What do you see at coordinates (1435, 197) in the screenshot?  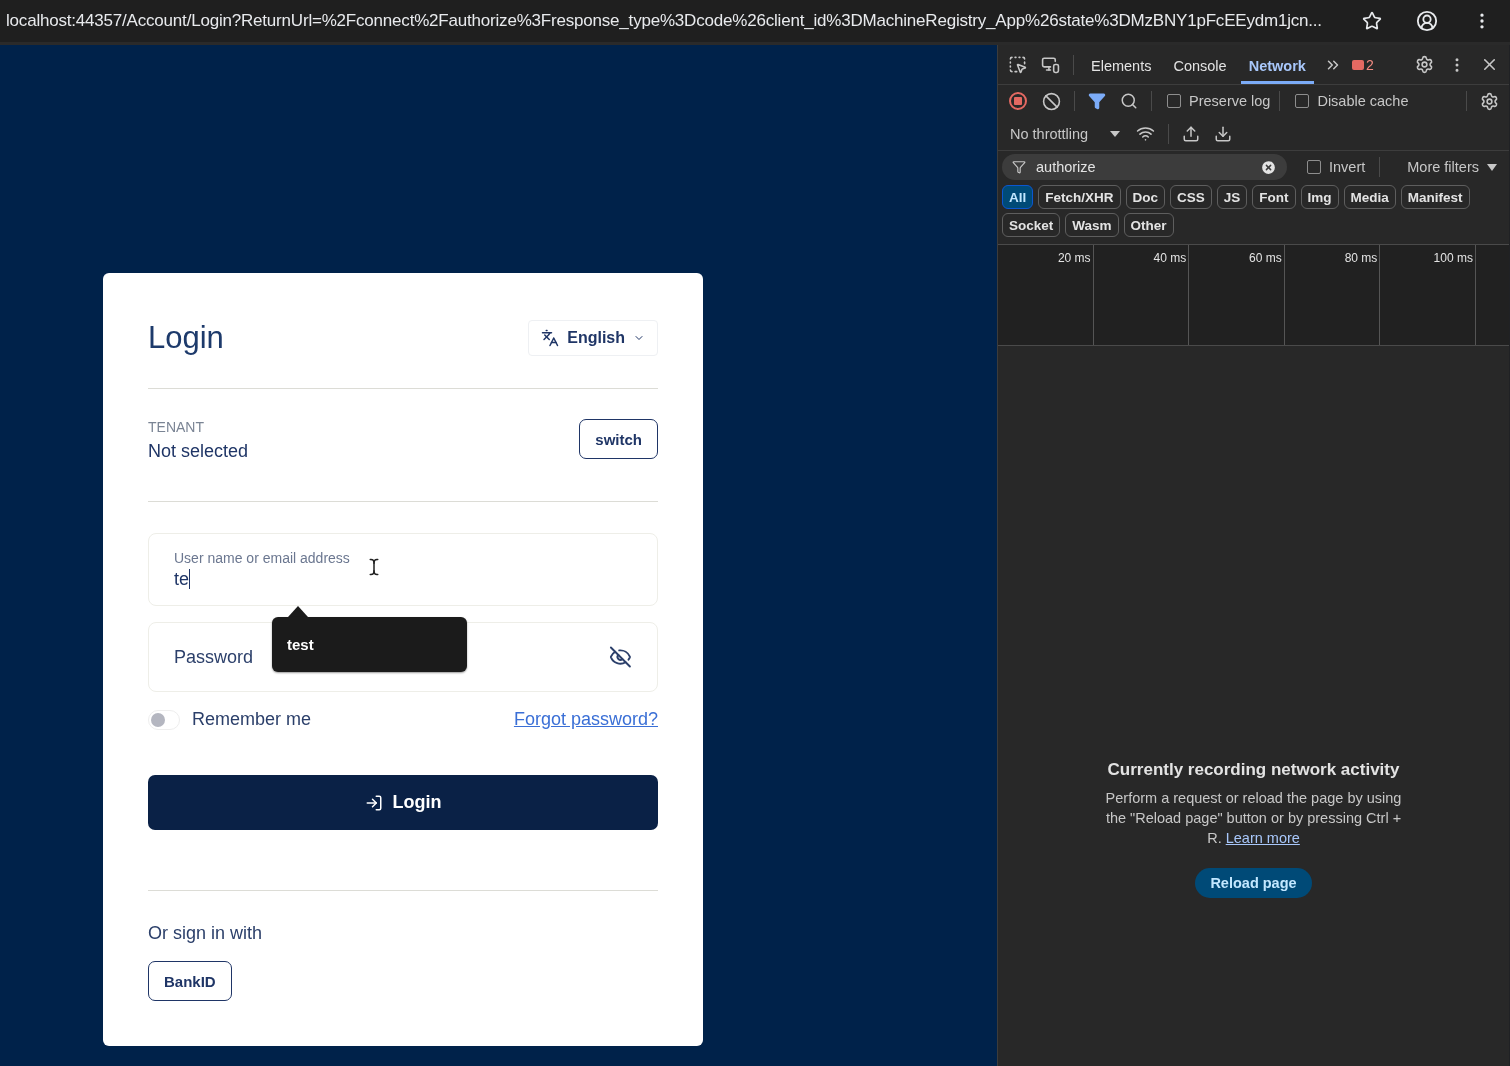 I see `type-filter-chip: Manifest` at bounding box center [1435, 197].